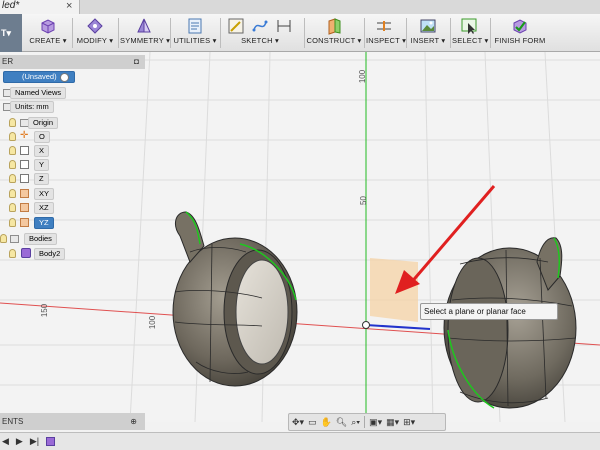 The width and height of the screenshot is (600, 450). Describe the element at coordinates (363, 200) in the screenshot. I see `ruler-label-50: 50` at that location.